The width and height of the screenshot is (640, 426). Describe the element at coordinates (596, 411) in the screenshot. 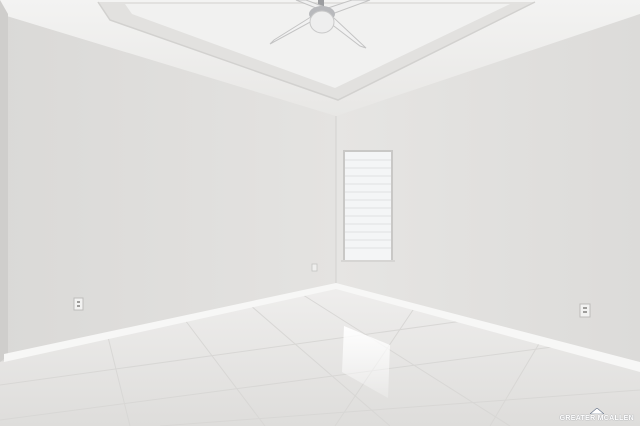

I see `house-logo-icon` at that location.